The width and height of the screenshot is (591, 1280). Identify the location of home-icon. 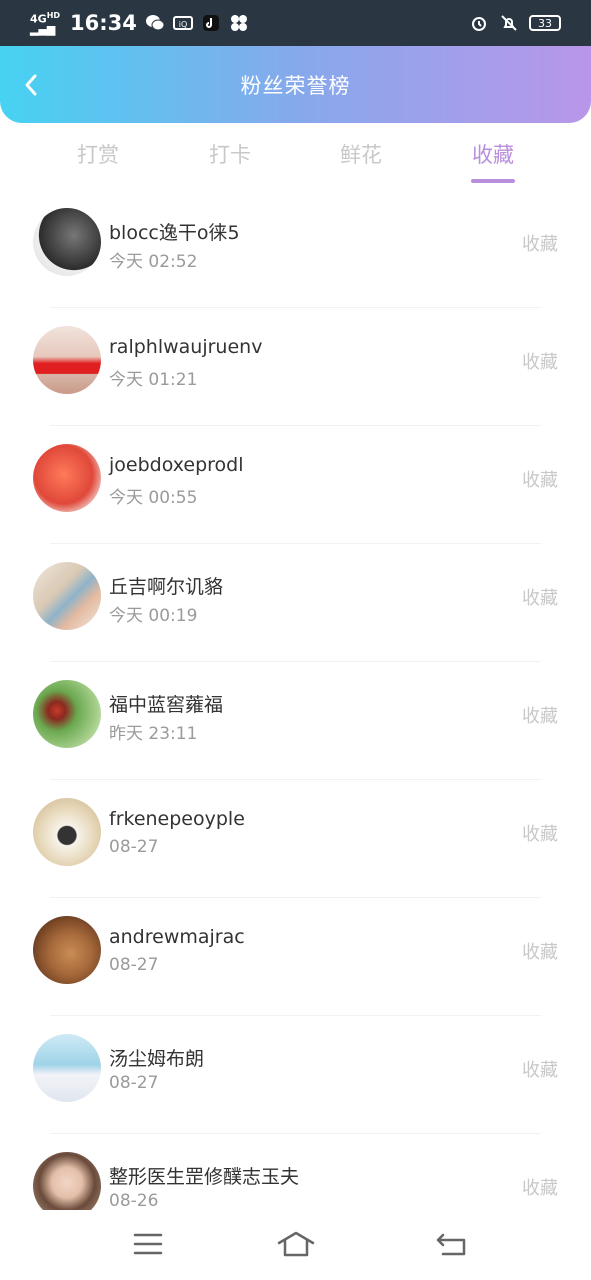
(296, 1244).